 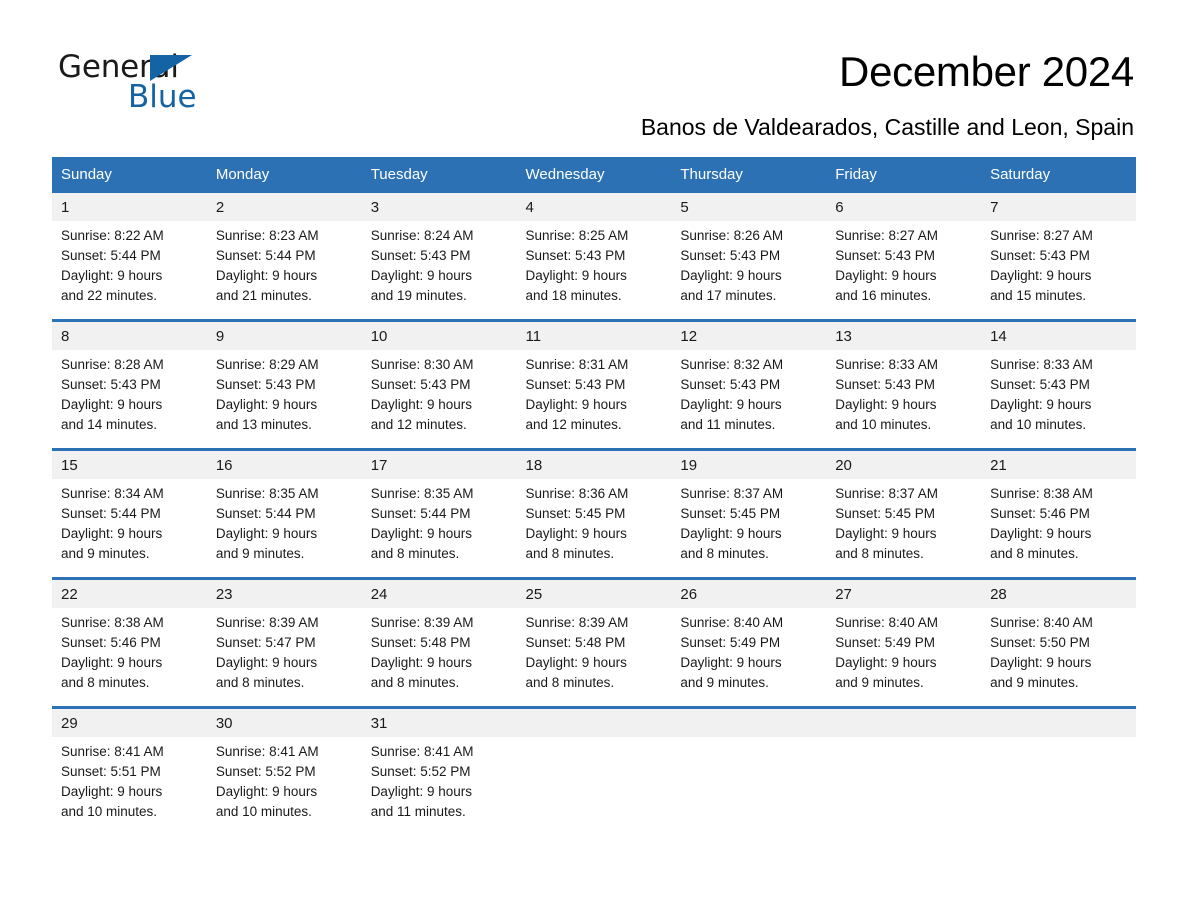 What do you see at coordinates (728, 424) in the screenshot?
I see `day-daylight-2-text: and 11 minutes.` at bounding box center [728, 424].